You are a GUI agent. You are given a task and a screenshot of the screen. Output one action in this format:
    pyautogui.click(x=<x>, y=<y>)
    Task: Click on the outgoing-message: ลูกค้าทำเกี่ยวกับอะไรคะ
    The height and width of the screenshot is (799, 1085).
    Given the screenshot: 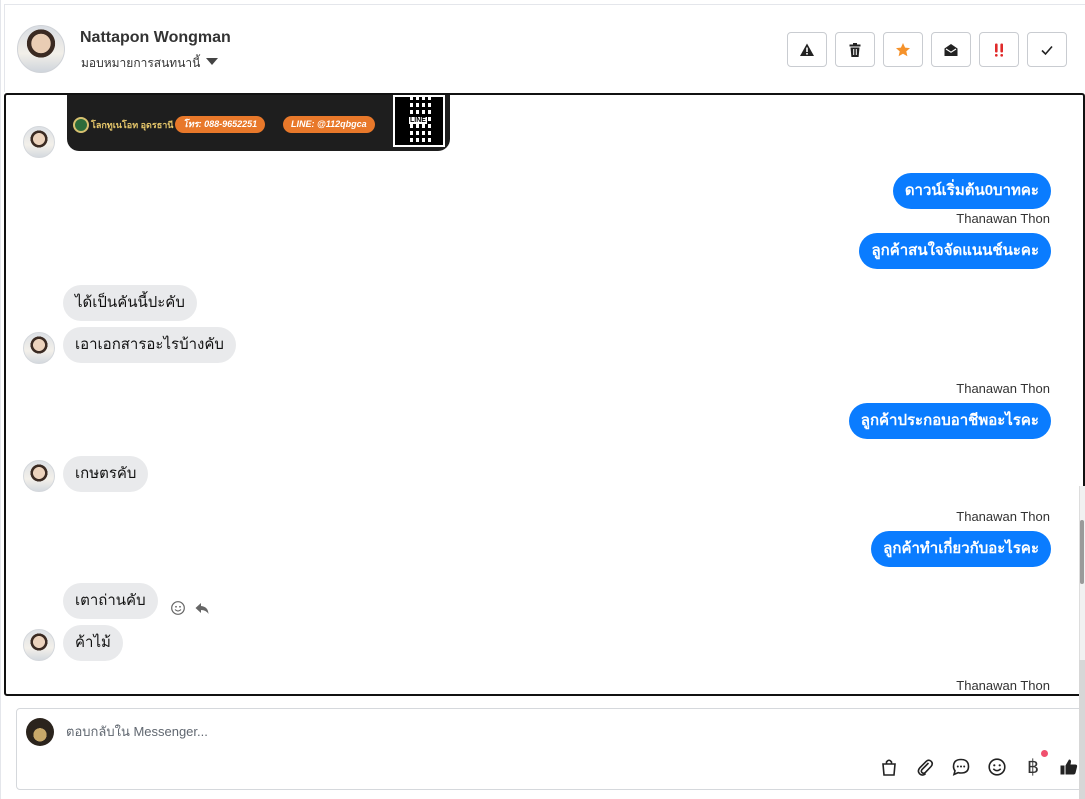 What is the action you would take?
    pyautogui.click(x=961, y=549)
    